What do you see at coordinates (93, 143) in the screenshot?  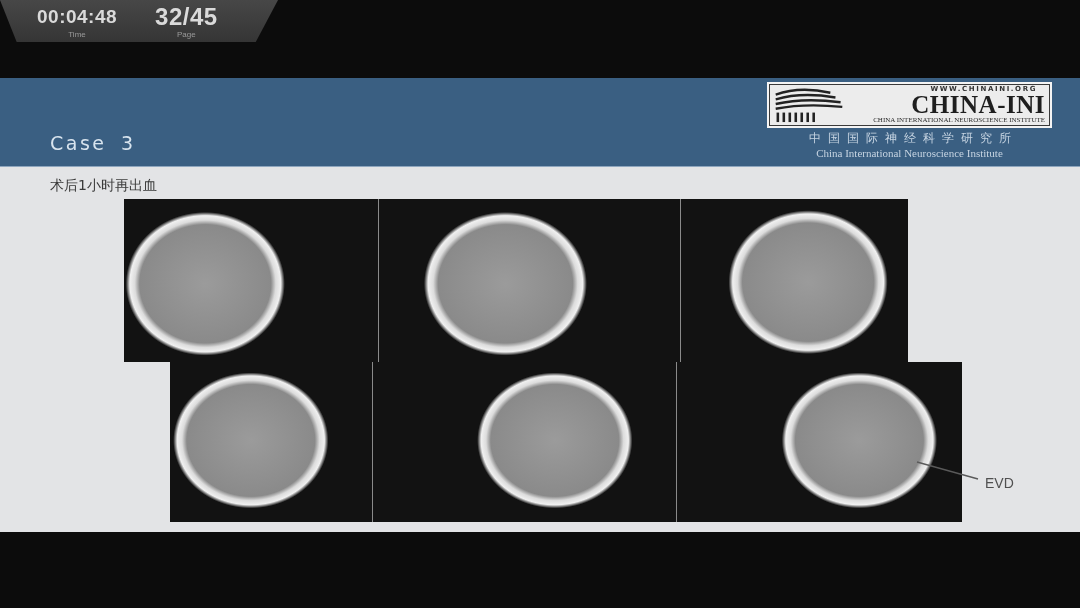 I see `slide-title: Case 3` at bounding box center [93, 143].